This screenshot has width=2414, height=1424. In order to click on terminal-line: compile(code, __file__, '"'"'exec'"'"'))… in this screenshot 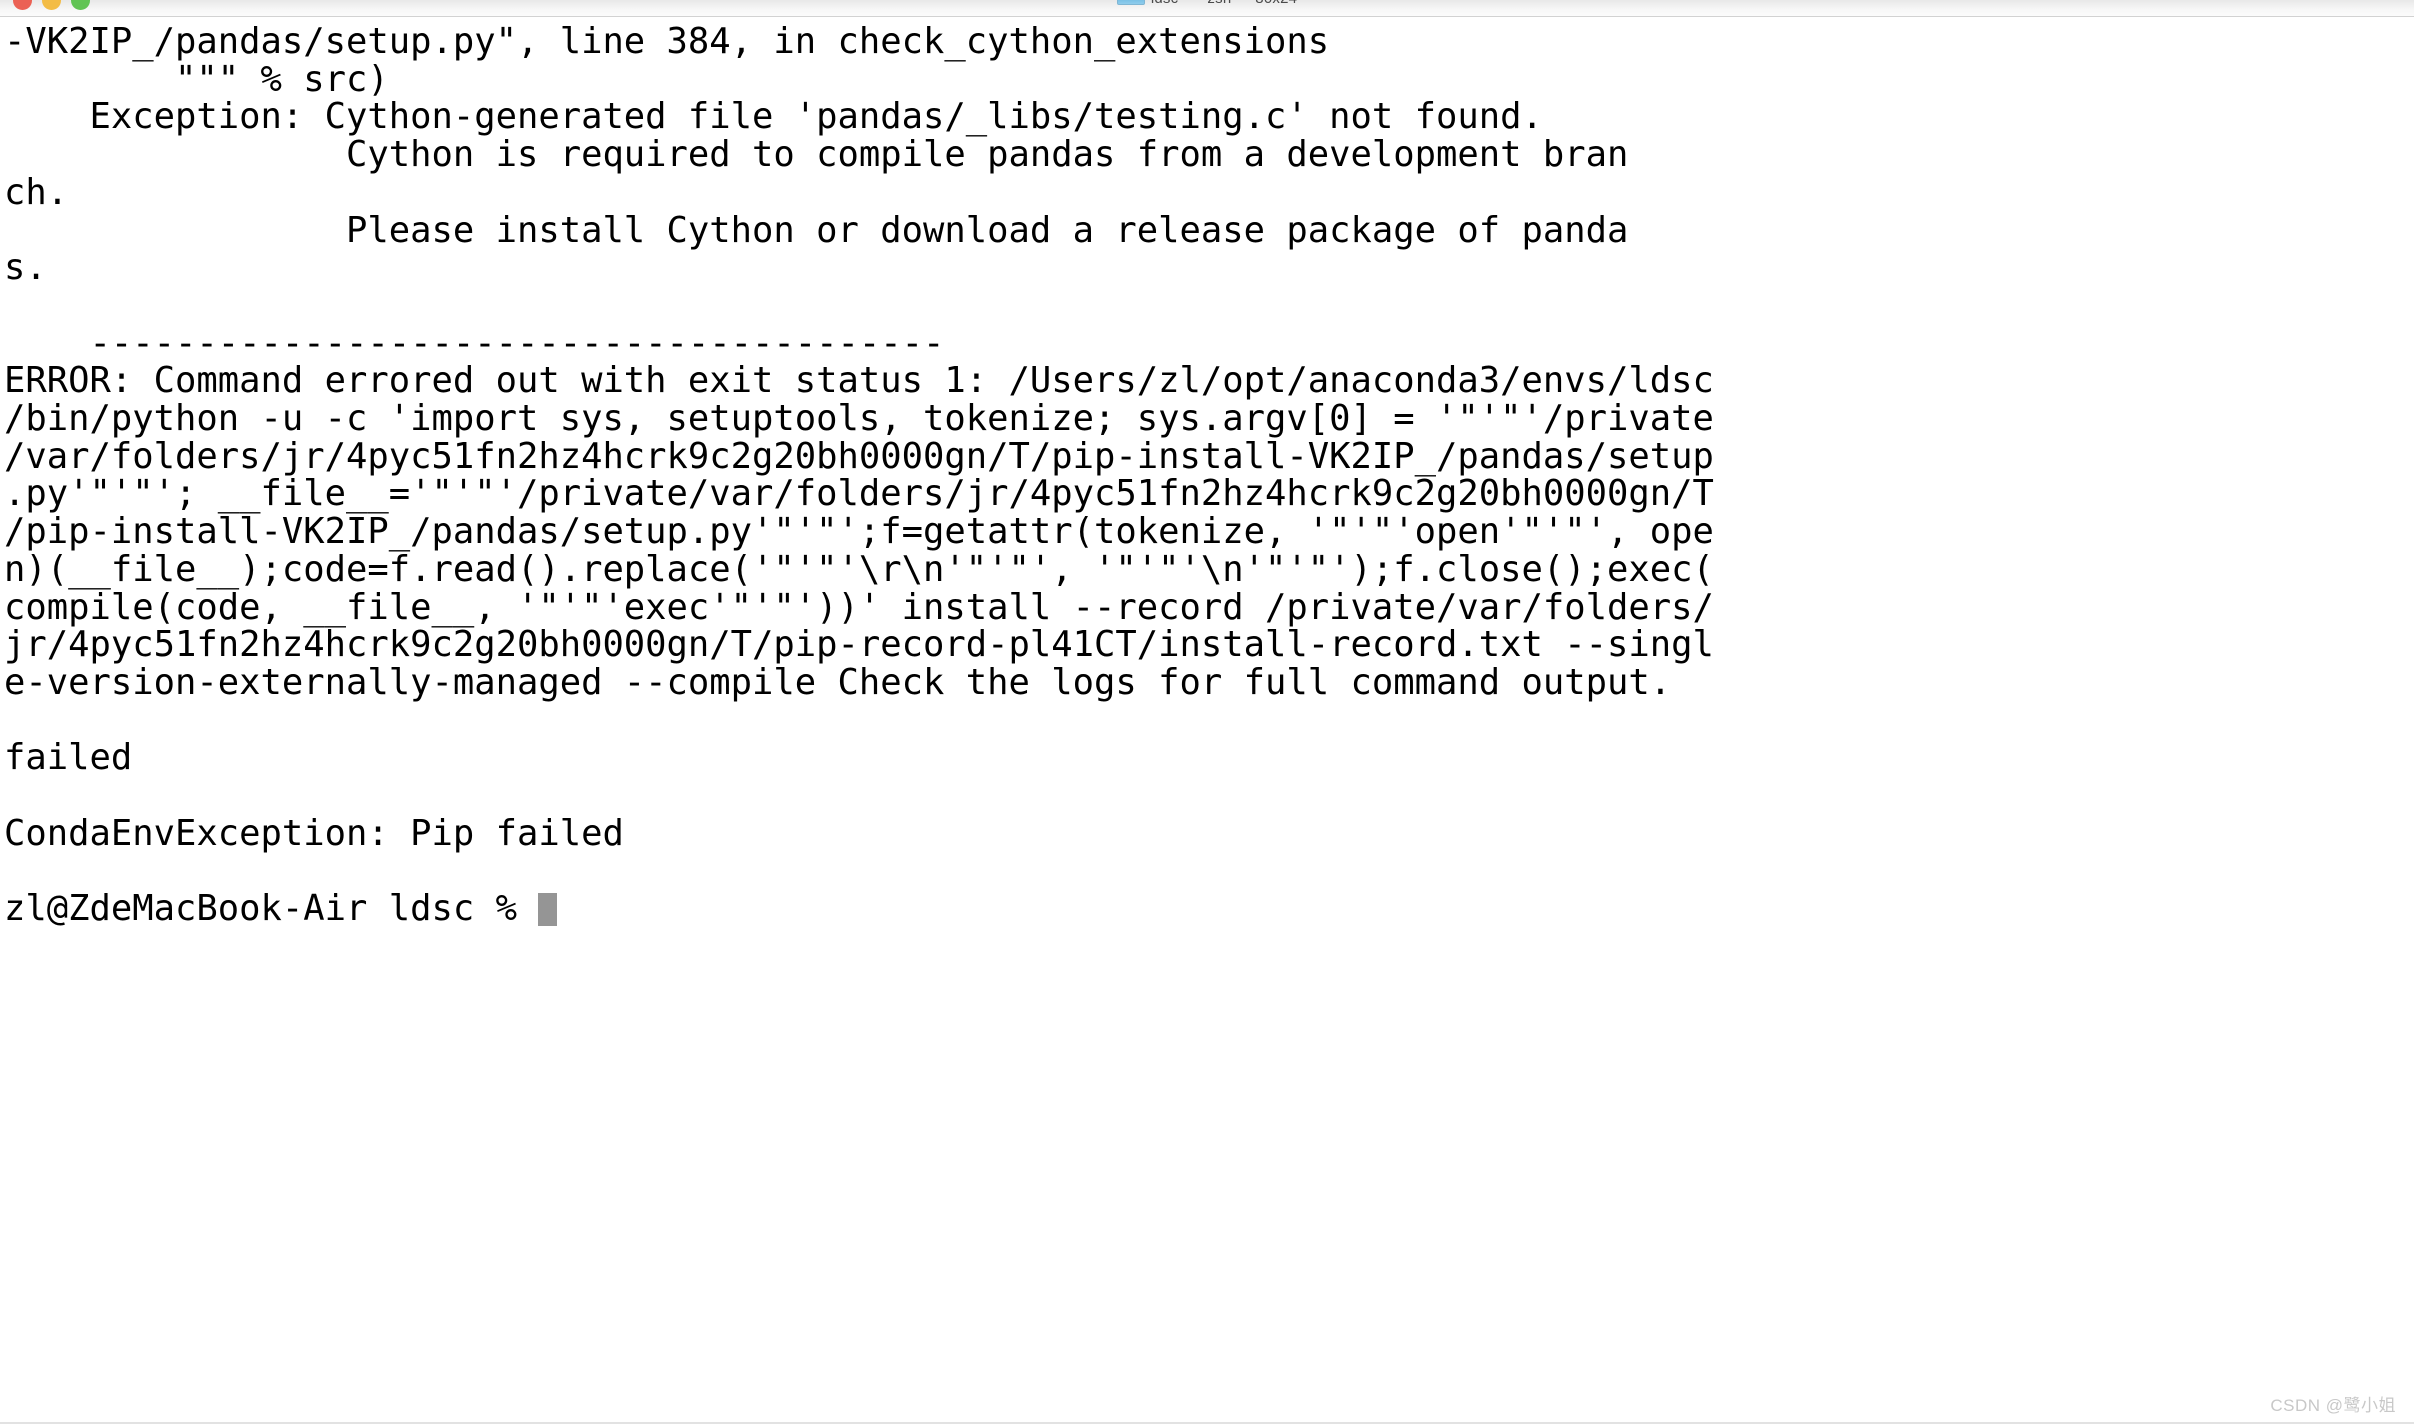, I will do `click(859, 607)`.